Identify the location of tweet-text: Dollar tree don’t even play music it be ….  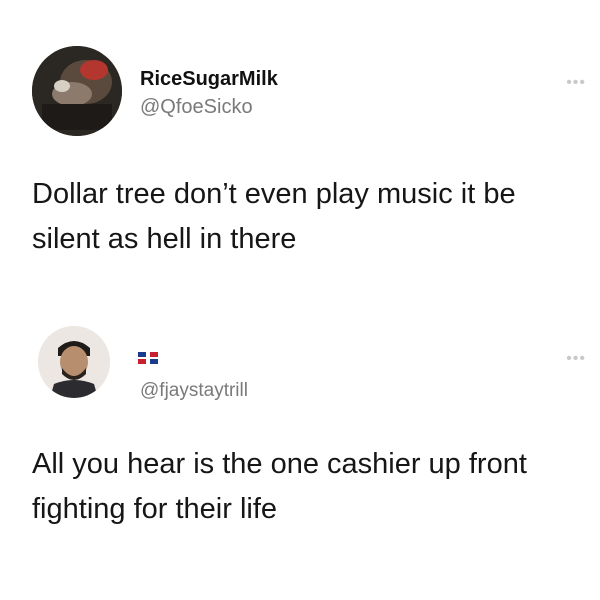
(274, 216).